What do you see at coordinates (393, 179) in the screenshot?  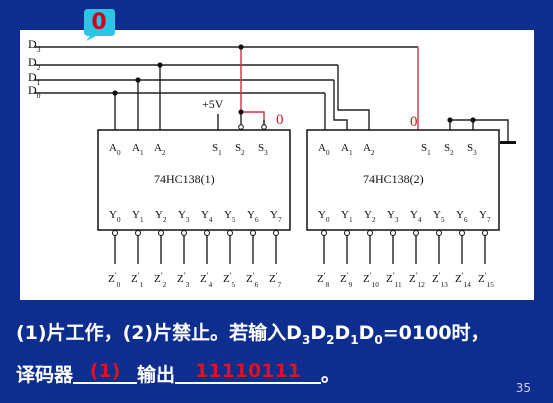 I see `chip2-name: 74HC138(2)` at bounding box center [393, 179].